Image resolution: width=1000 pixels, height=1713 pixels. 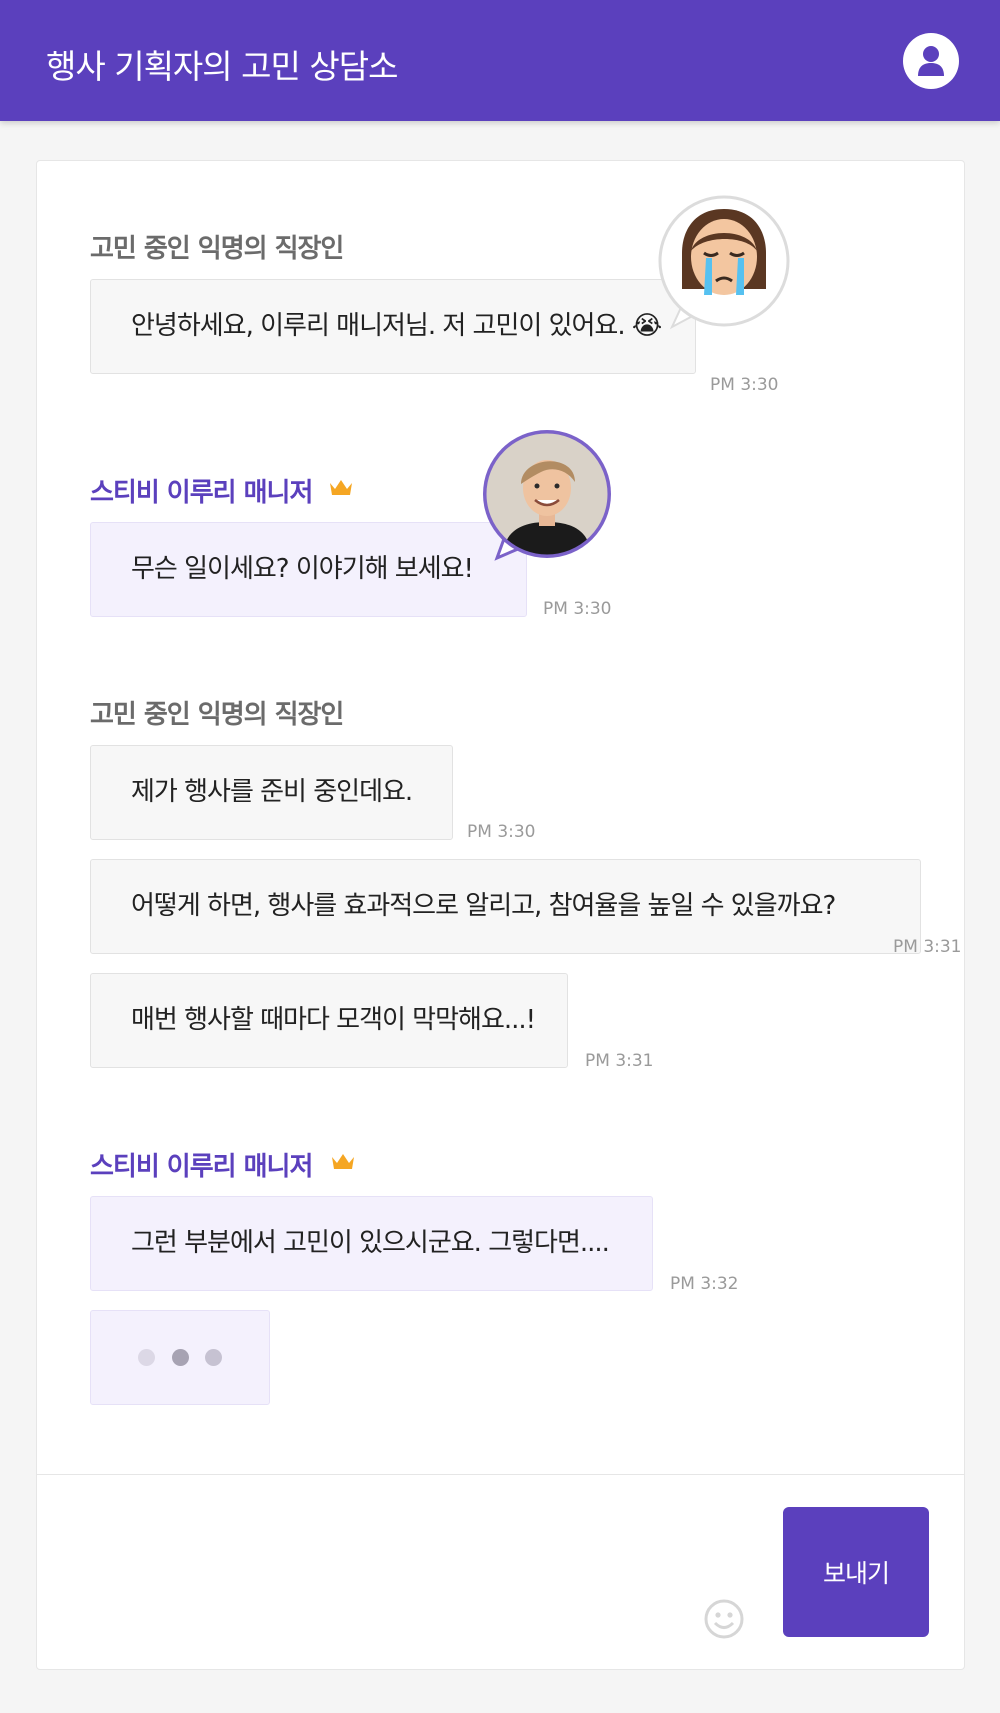 I want to click on manager-avatar, so click(x=553, y=502).